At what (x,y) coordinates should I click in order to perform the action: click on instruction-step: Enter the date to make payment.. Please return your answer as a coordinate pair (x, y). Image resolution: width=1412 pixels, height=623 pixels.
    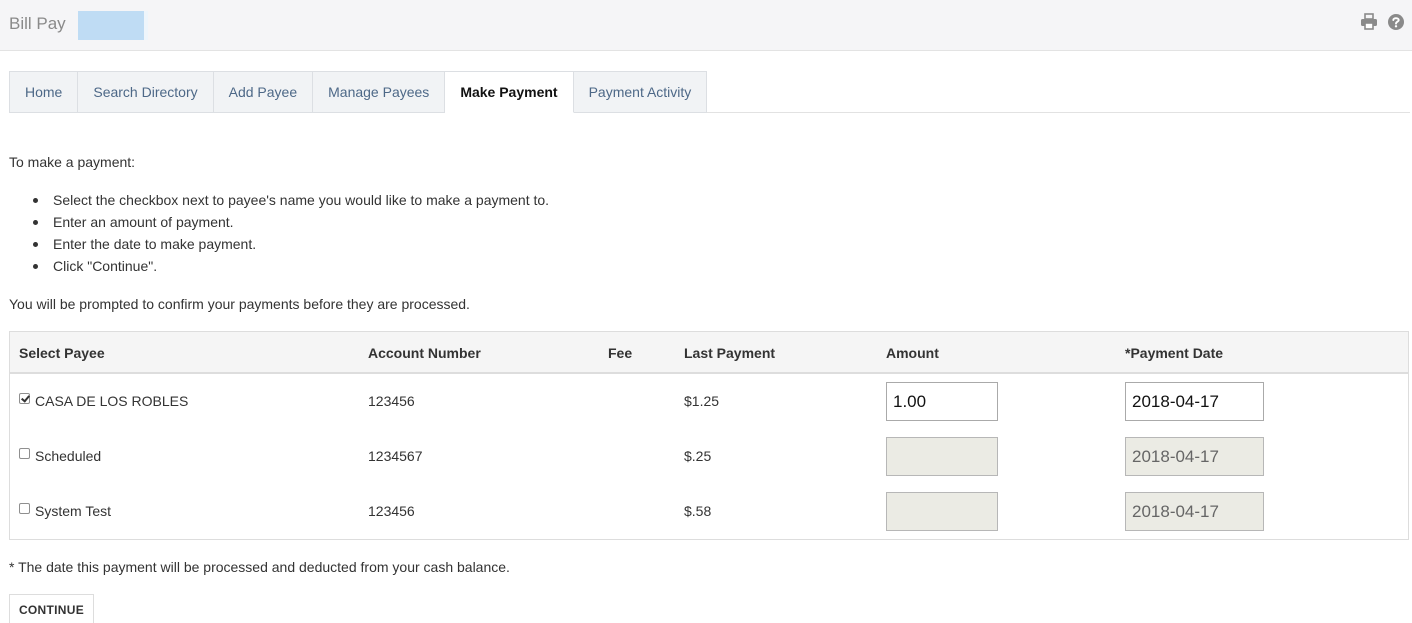
    Looking at the image, I should click on (291, 247).